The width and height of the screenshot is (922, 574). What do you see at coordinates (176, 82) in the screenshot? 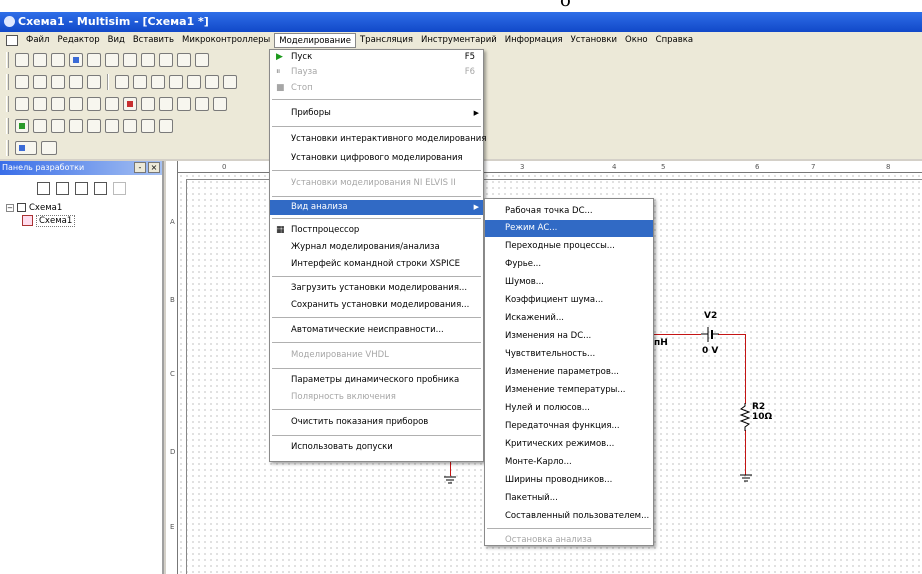
I see `component-wizard-icon` at bounding box center [176, 82].